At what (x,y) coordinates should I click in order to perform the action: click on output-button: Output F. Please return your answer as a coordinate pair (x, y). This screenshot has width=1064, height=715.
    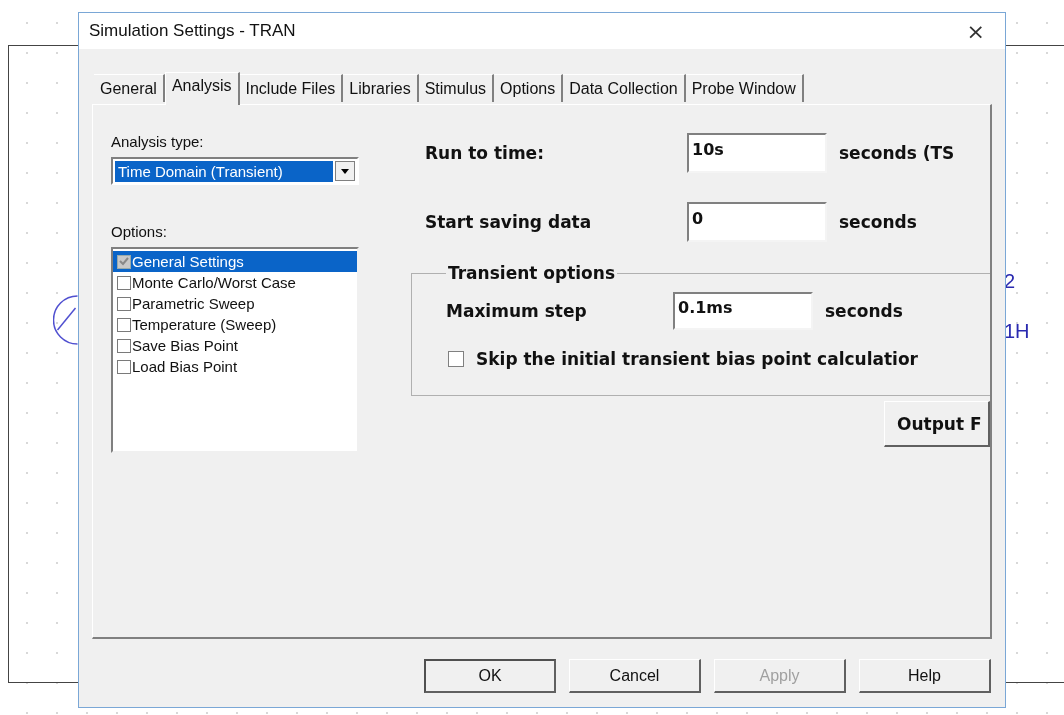
    Looking at the image, I should click on (937, 424).